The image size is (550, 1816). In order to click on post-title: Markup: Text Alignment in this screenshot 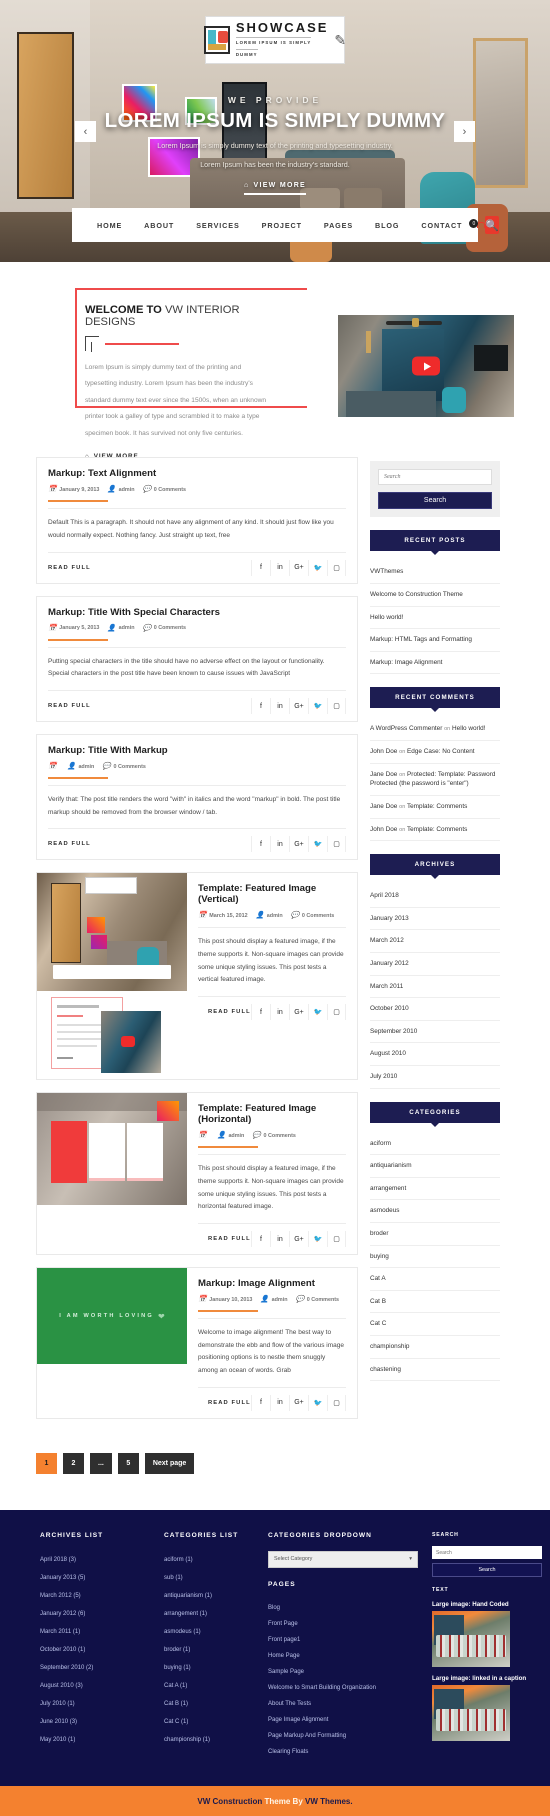, I will do `click(197, 473)`.